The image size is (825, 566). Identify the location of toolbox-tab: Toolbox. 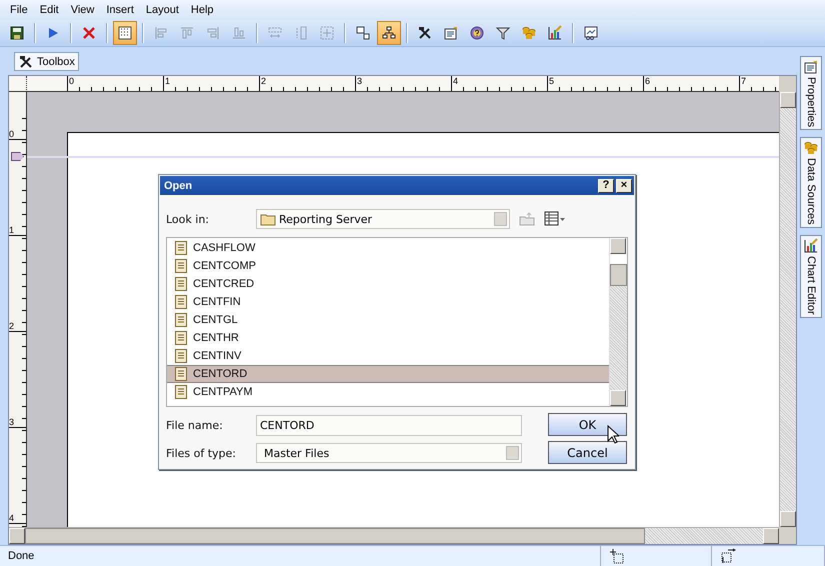
(46, 61).